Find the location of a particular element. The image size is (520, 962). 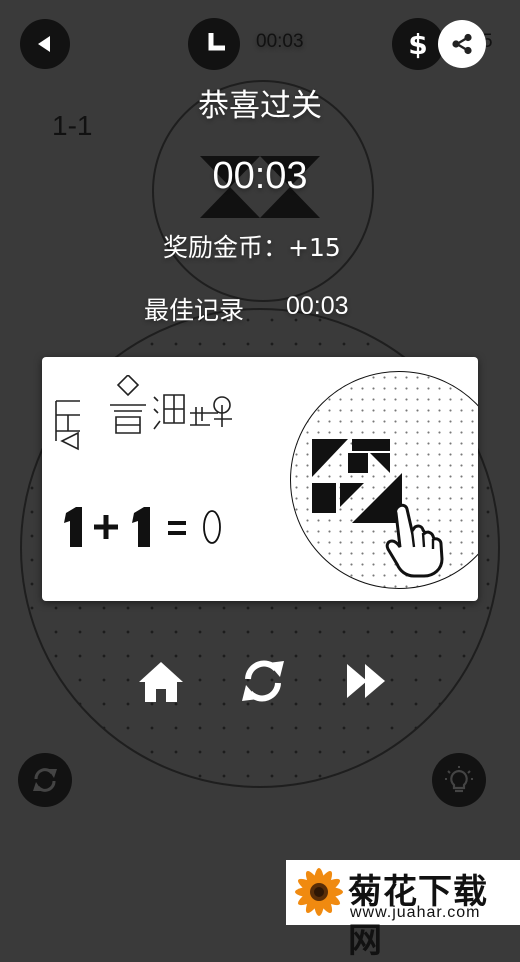

home-button is located at coordinates (161, 682).